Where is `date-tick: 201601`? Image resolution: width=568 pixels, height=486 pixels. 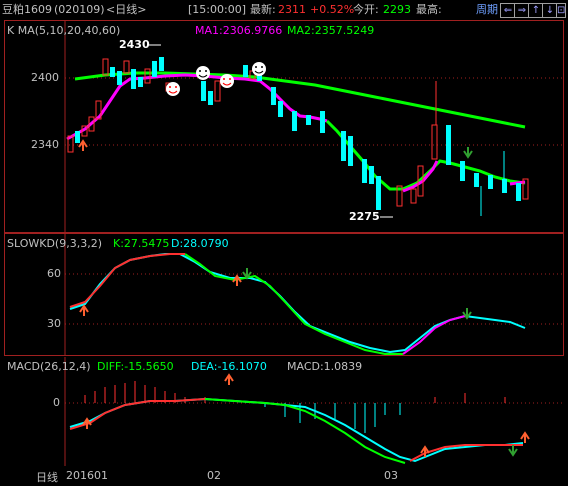 date-tick: 201601 is located at coordinates (87, 475).